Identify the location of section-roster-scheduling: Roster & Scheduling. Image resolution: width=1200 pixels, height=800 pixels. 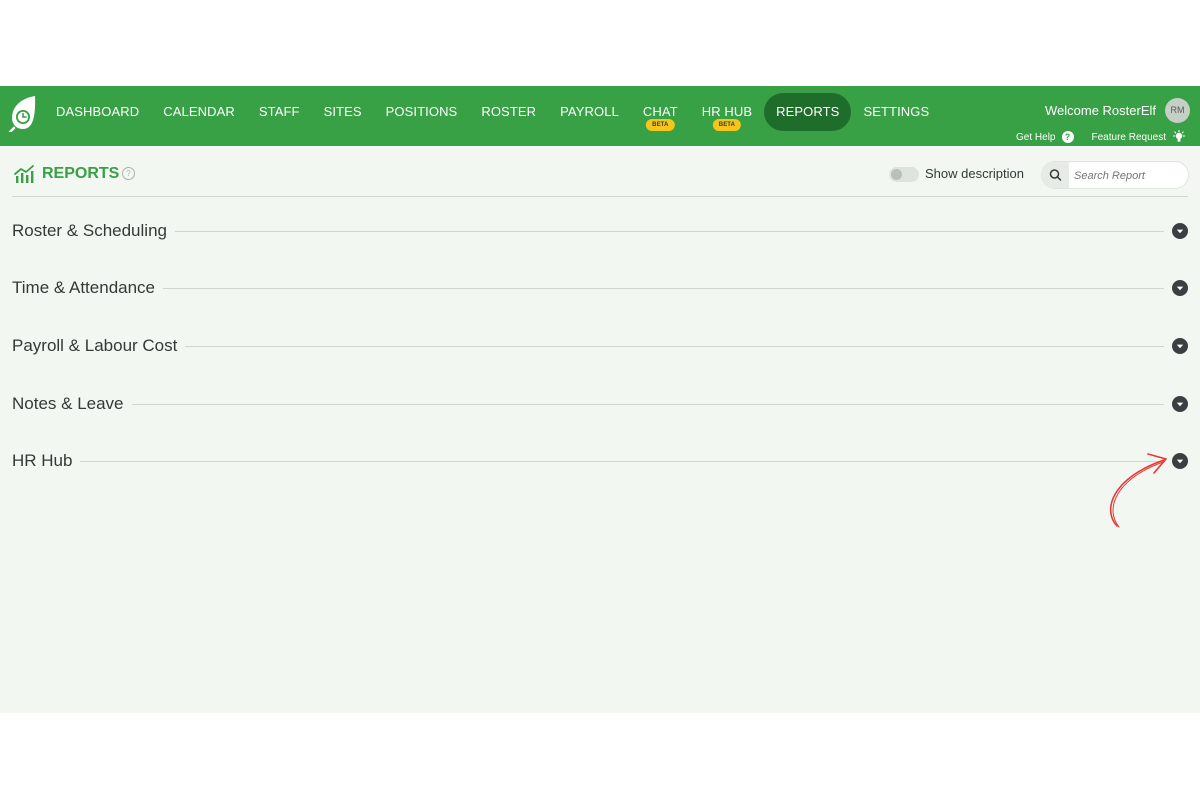
(600, 231).